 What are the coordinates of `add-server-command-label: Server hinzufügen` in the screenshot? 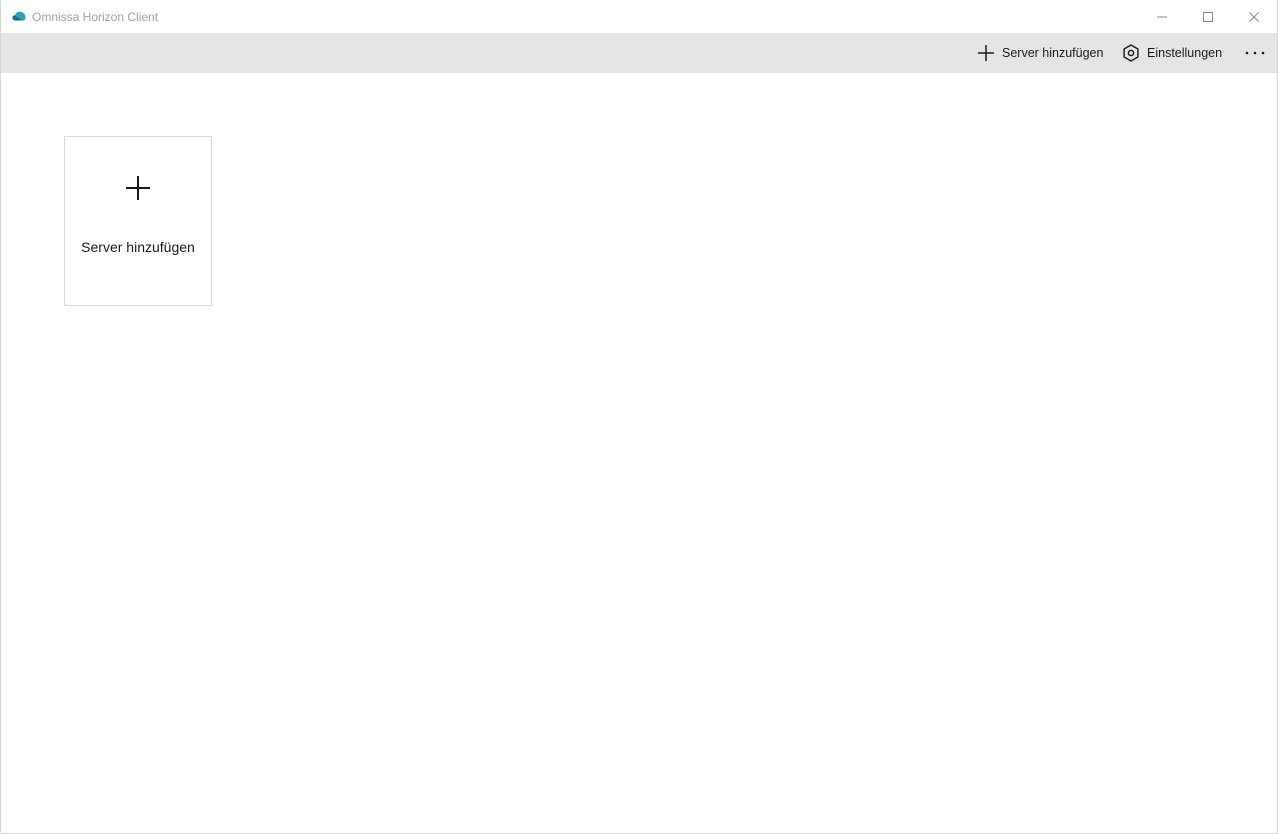 It's located at (1053, 53).